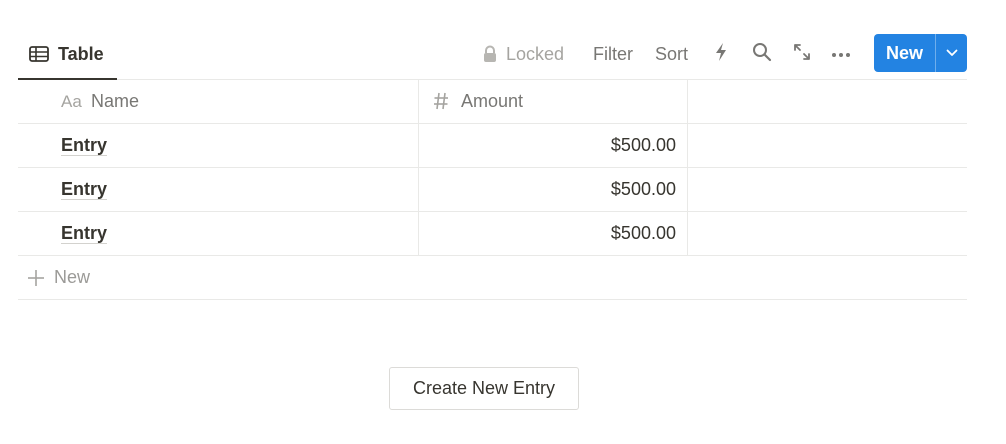 This screenshot has width=1006, height=444. I want to click on lock-icon, so click(490, 54).